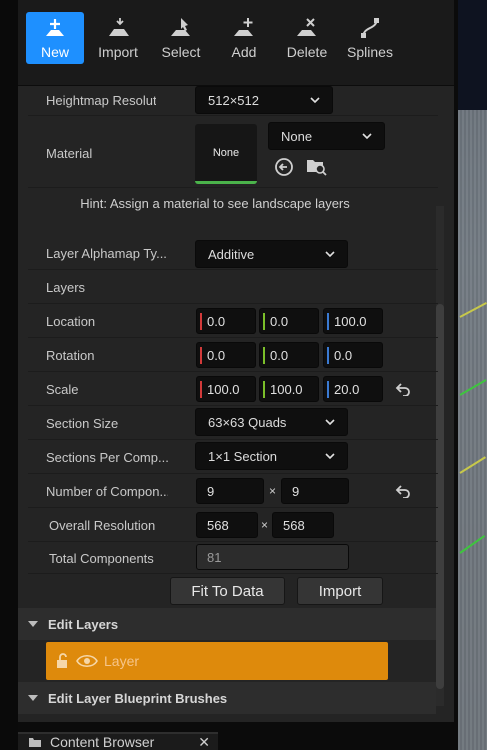  What do you see at coordinates (279, 321) in the screenshot?
I see `location-y-value: 0.0` at bounding box center [279, 321].